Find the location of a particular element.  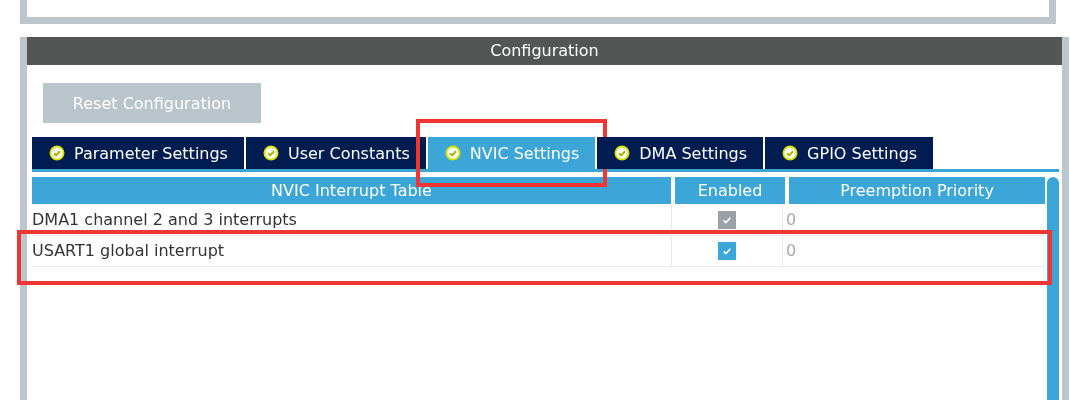

panel-title: Configuration is located at coordinates (544, 51).